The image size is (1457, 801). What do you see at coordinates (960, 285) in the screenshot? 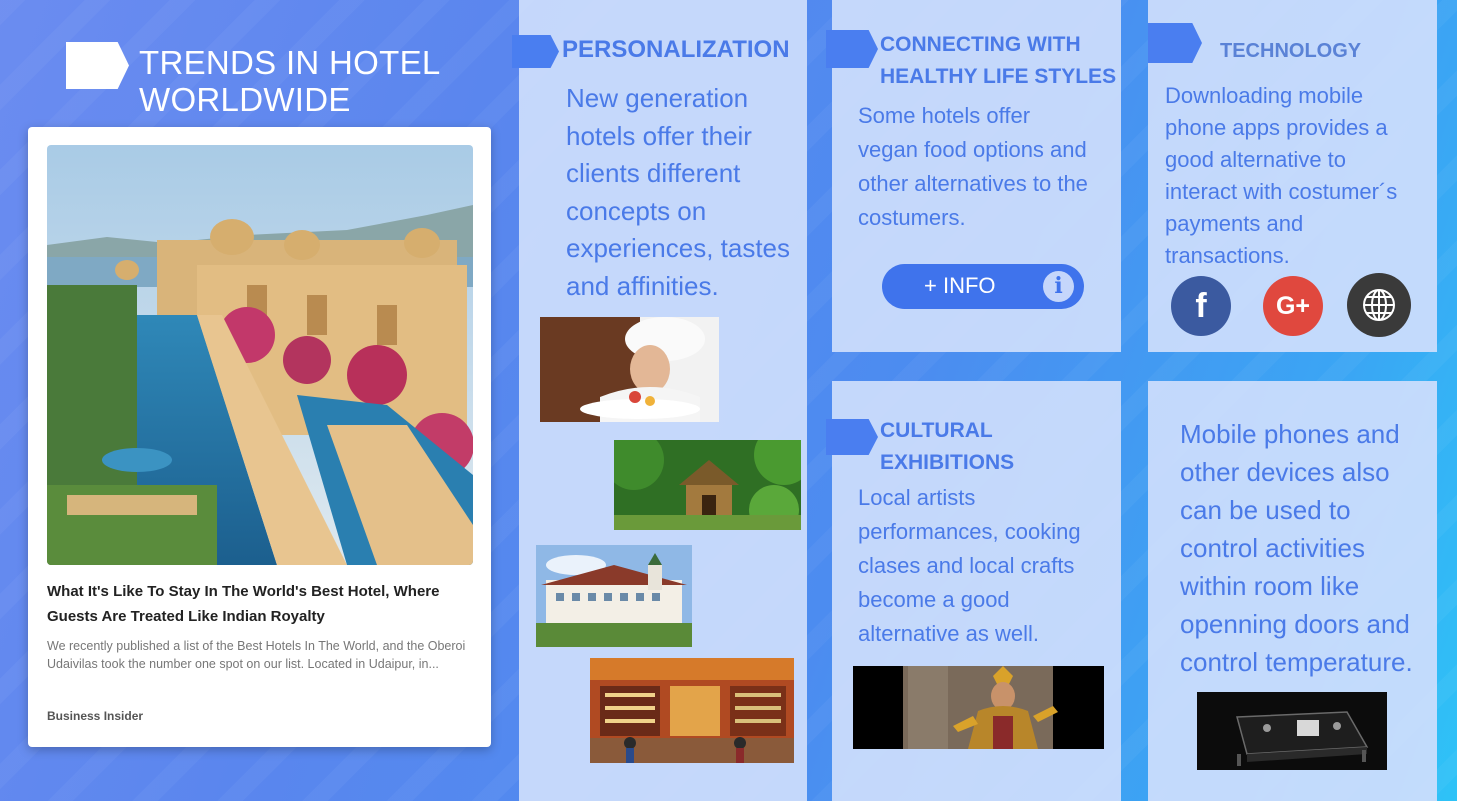
I see `more-info-label: + INFO` at bounding box center [960, 285].